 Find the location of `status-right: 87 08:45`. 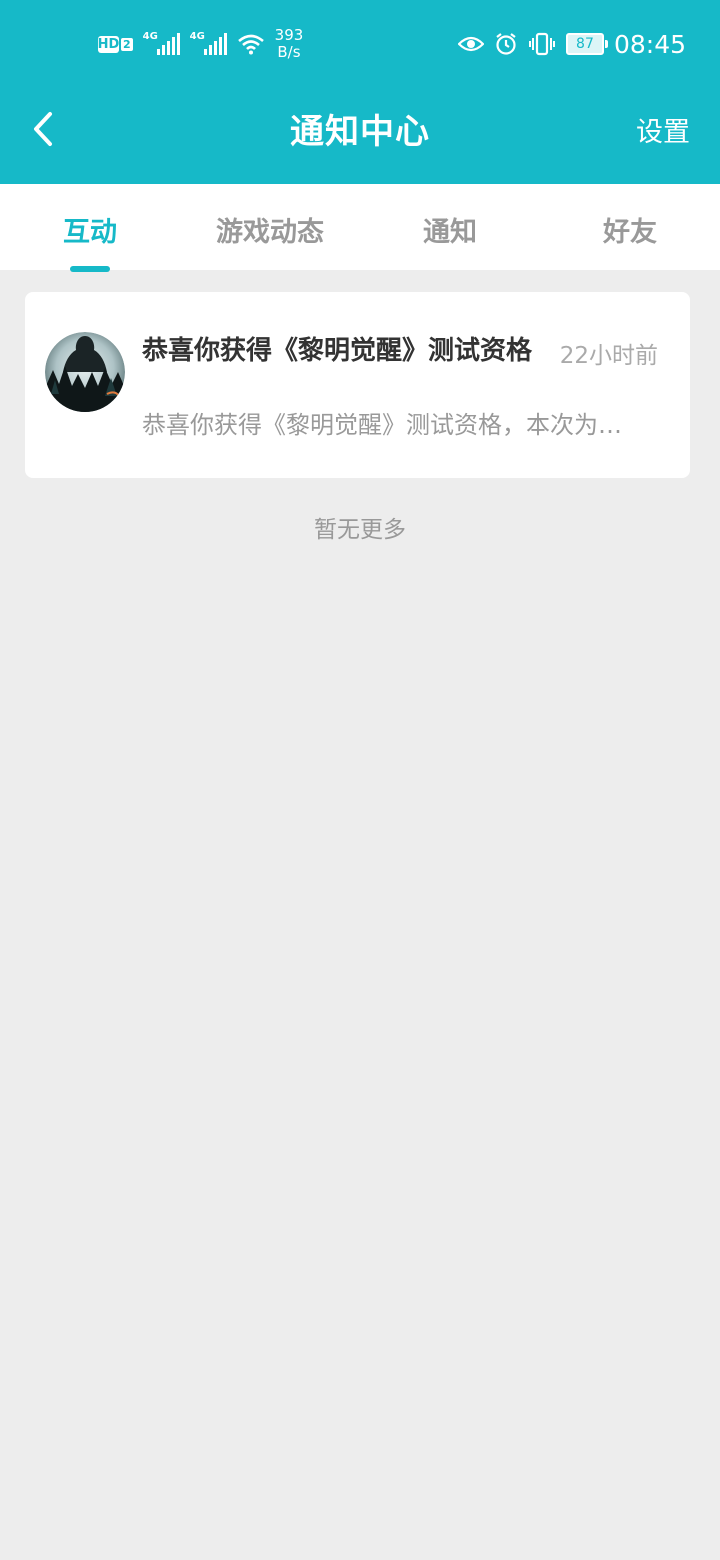

status-right: 87 08:45 is located at coordinates (571, 44).